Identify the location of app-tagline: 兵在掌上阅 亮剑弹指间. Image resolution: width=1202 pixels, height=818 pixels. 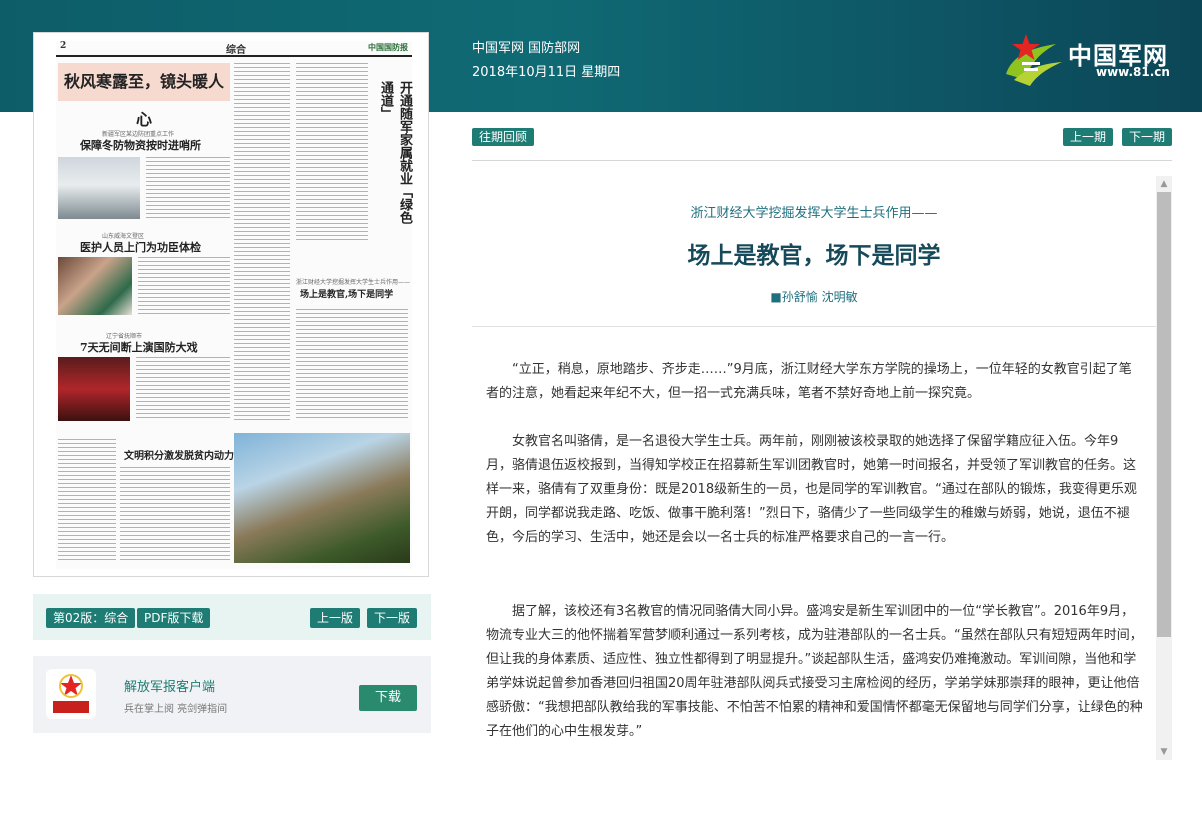
(176, 709).